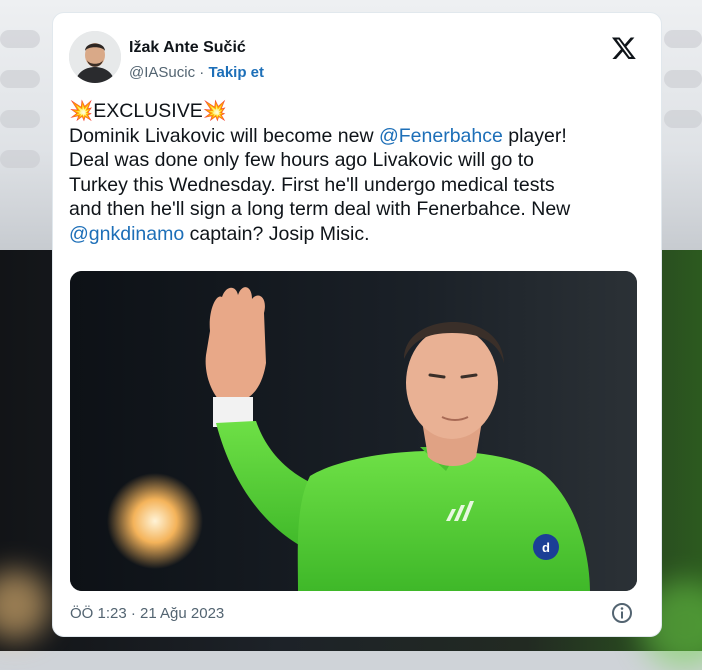  What do you see at coordinates (224, 135) in the screenshot?
I see `text-segment: Dominik Livakovic will become new` at bounding box center [224, 135].